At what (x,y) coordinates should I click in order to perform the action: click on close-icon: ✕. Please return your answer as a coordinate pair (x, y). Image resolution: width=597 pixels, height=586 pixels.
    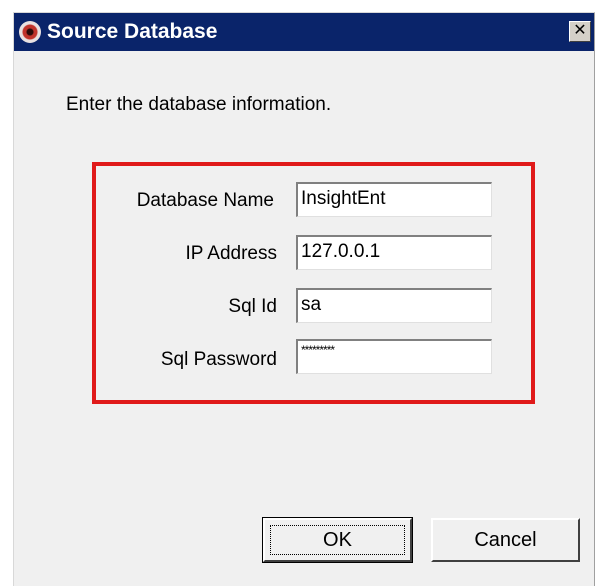
    Looking at the image, I should click on (580, 30).